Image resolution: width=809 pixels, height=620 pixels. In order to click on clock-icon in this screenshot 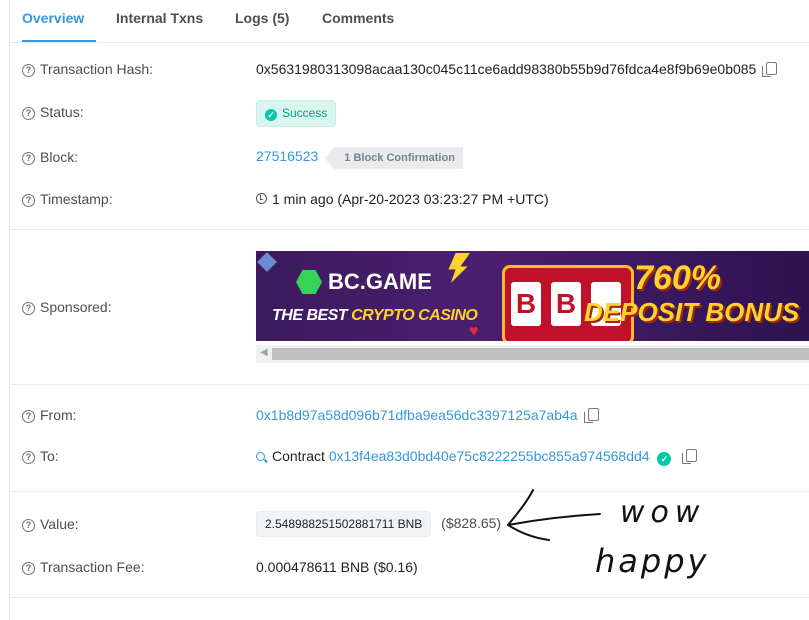, I will do `click(261, 198)`.